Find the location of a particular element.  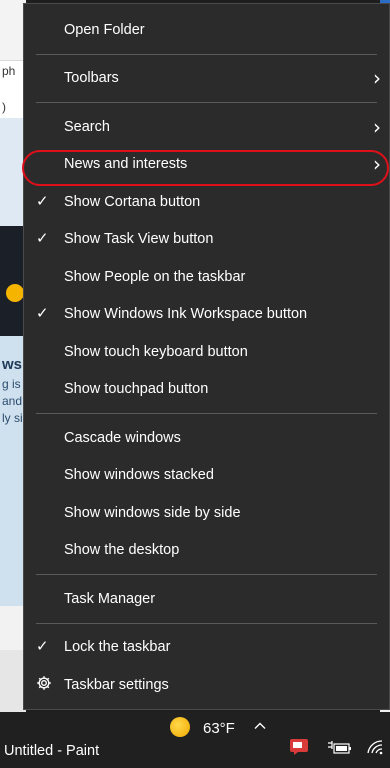

menu-item-show-the-desktop: Show the desktop is located at coordinates (206, 551).